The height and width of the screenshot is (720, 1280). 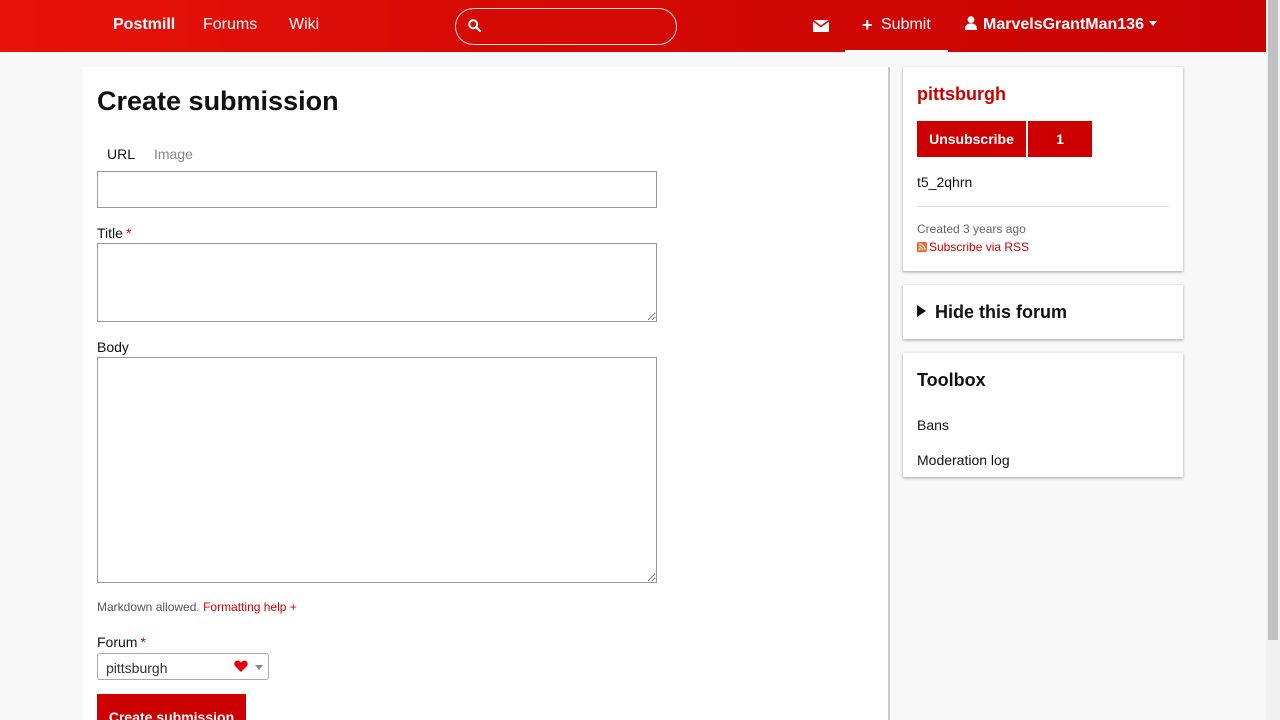 What do you see at coordinates (110, 233) in the screenshot?
I see `title-label-text: Title` at bounding box center [110, 233].